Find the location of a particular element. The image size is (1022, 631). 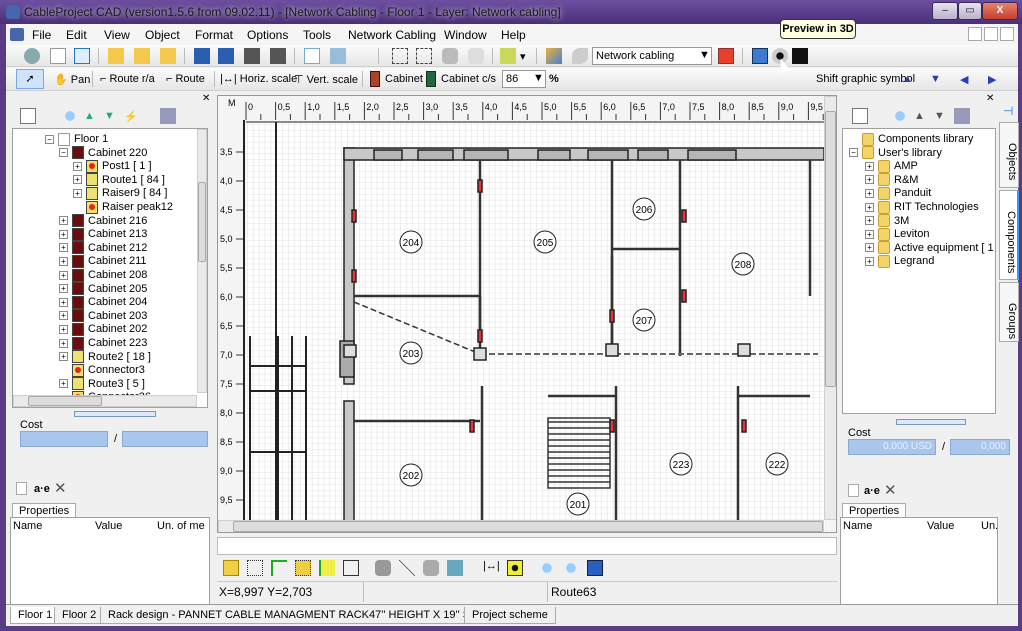

brush-icon is located at coordinates (580, 56).